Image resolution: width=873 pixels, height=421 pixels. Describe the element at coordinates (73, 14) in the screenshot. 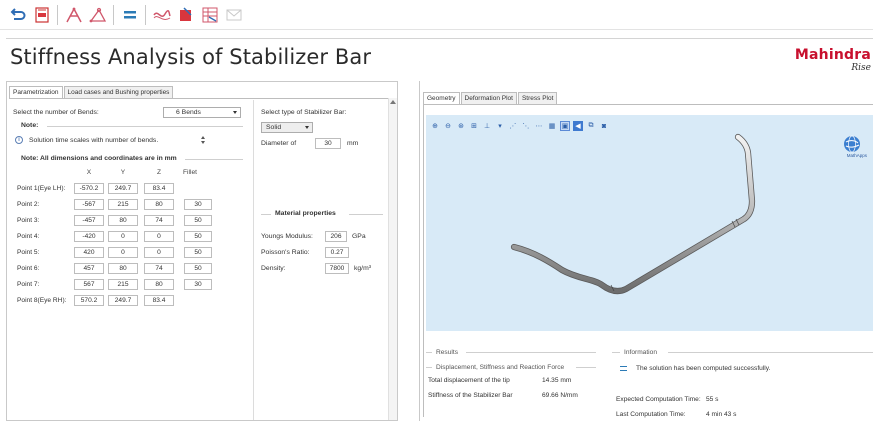

I see `geometry-a-icon` at that location.